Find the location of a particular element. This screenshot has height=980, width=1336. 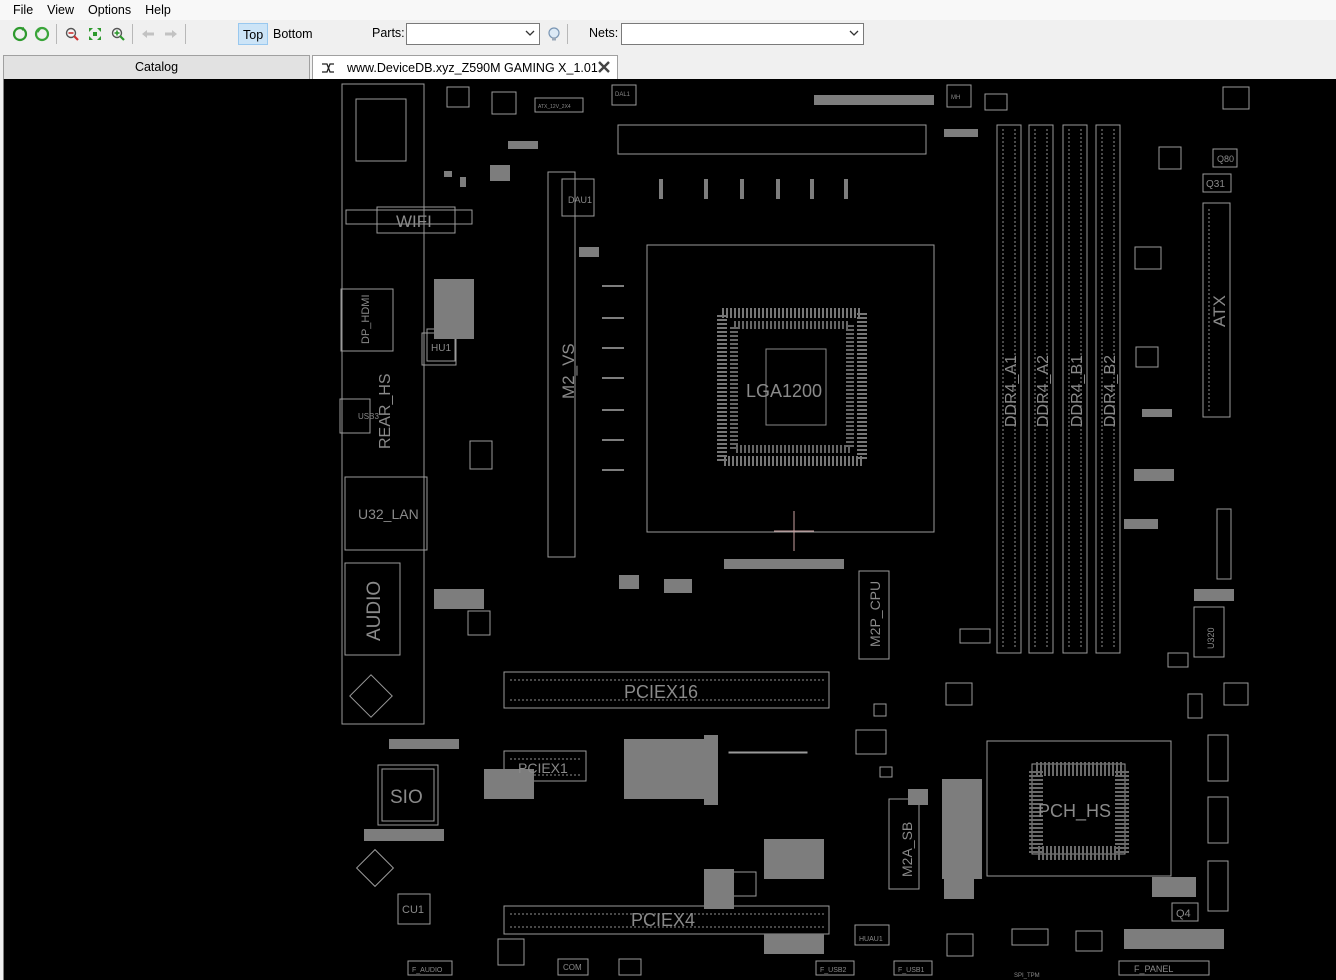

label-ddr4-a2: DDR4_A2 is located at coordinates (1043, 391).